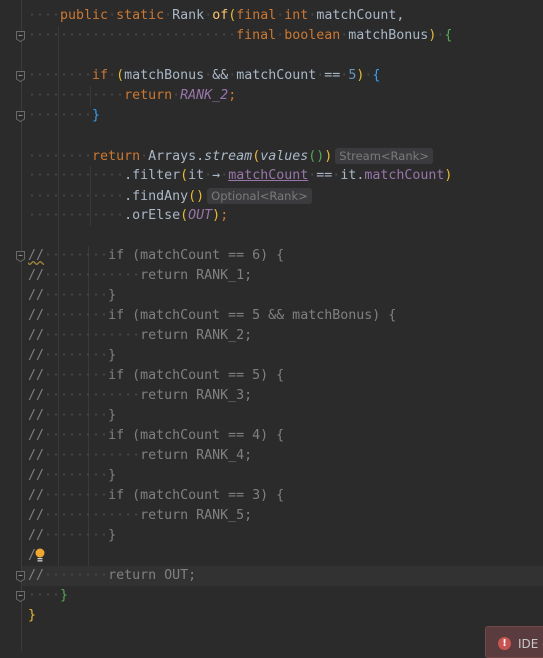  Describe the element at coordinates (285, 516) in the screenshot. I see `code-line: //············return RANK_5;` at that location.